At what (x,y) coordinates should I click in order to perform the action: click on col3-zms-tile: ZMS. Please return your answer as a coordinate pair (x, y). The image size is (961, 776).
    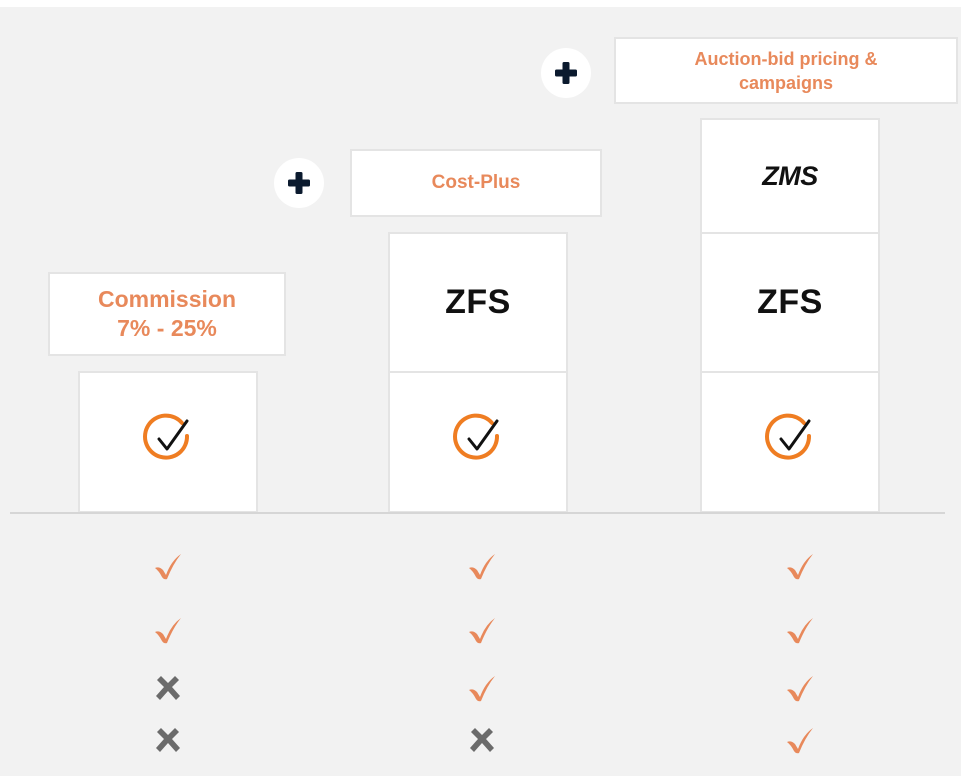
    Looking at the image, I should click on (790, 176).